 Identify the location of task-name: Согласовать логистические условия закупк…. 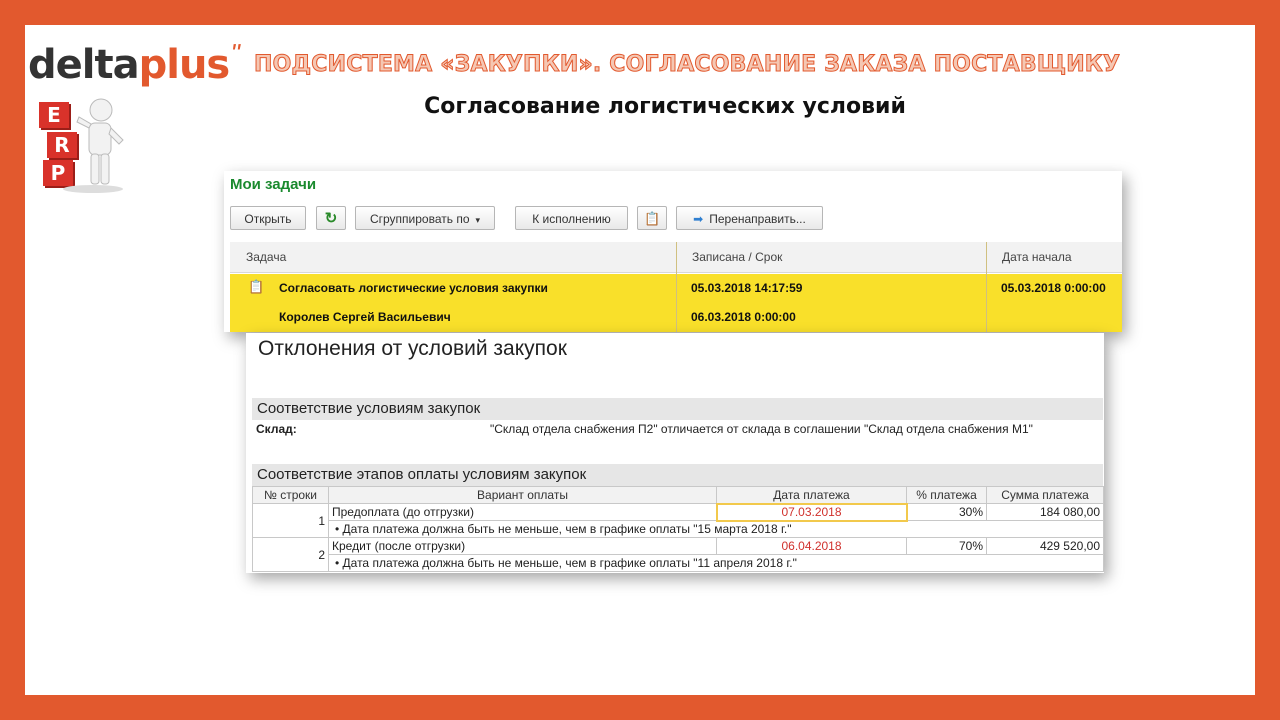
(413, 288).